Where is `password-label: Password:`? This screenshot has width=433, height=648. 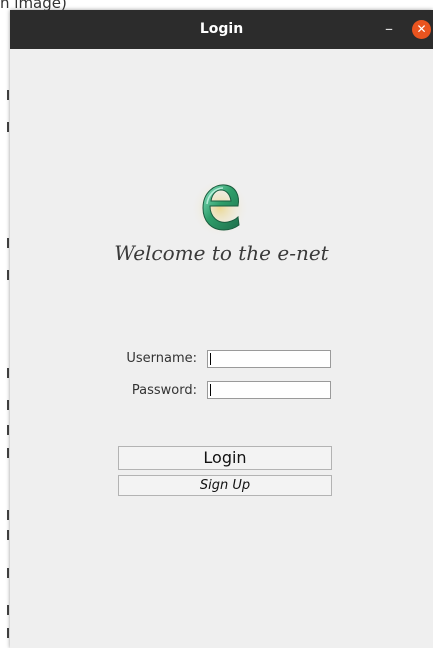 password-label: Password: is located at coordinates (164, 390).